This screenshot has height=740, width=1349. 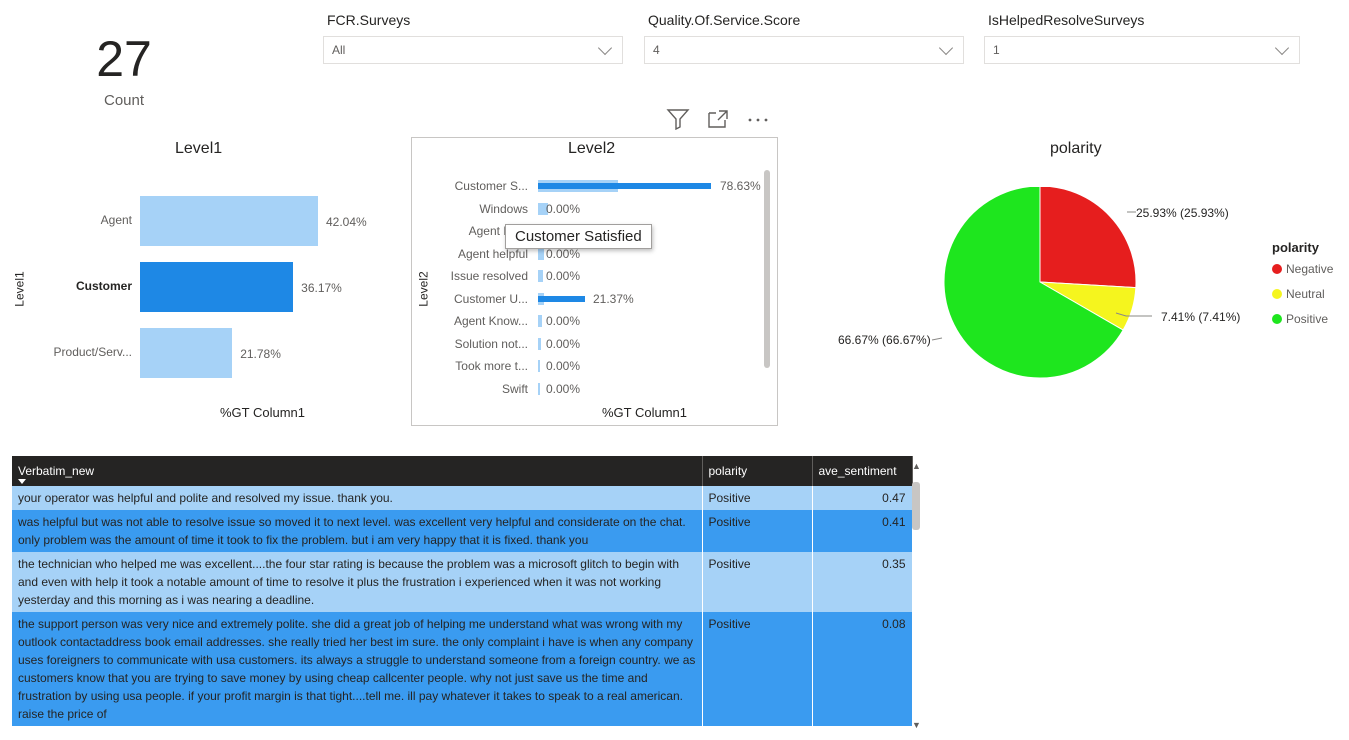 I want to click on table-scrollbar, so click(x=916, y=506).